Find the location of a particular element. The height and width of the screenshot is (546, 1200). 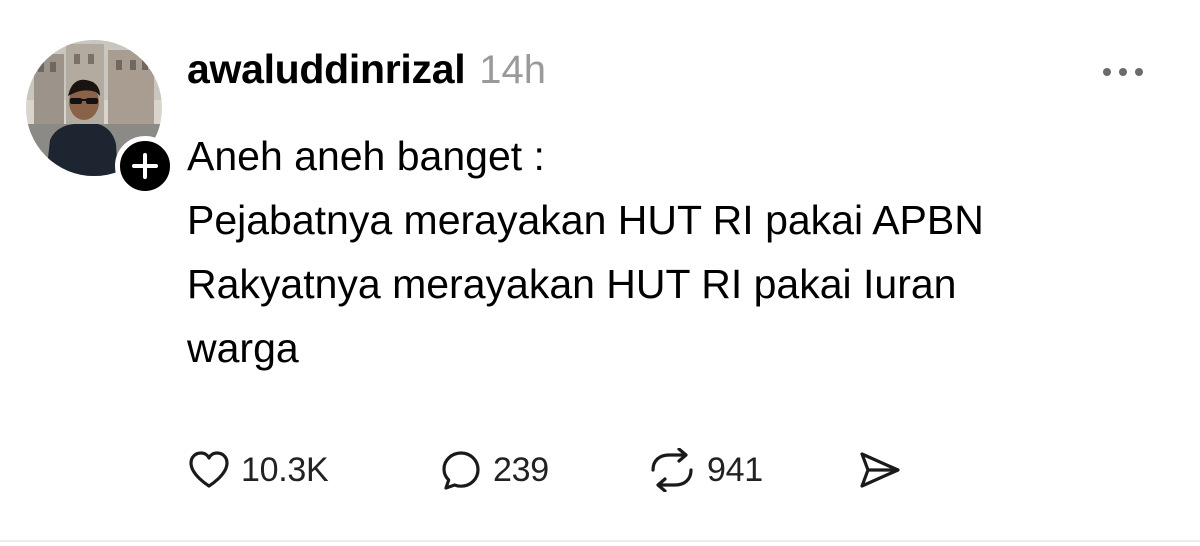

reply-count: 239 is located at coordinates (521, 469).